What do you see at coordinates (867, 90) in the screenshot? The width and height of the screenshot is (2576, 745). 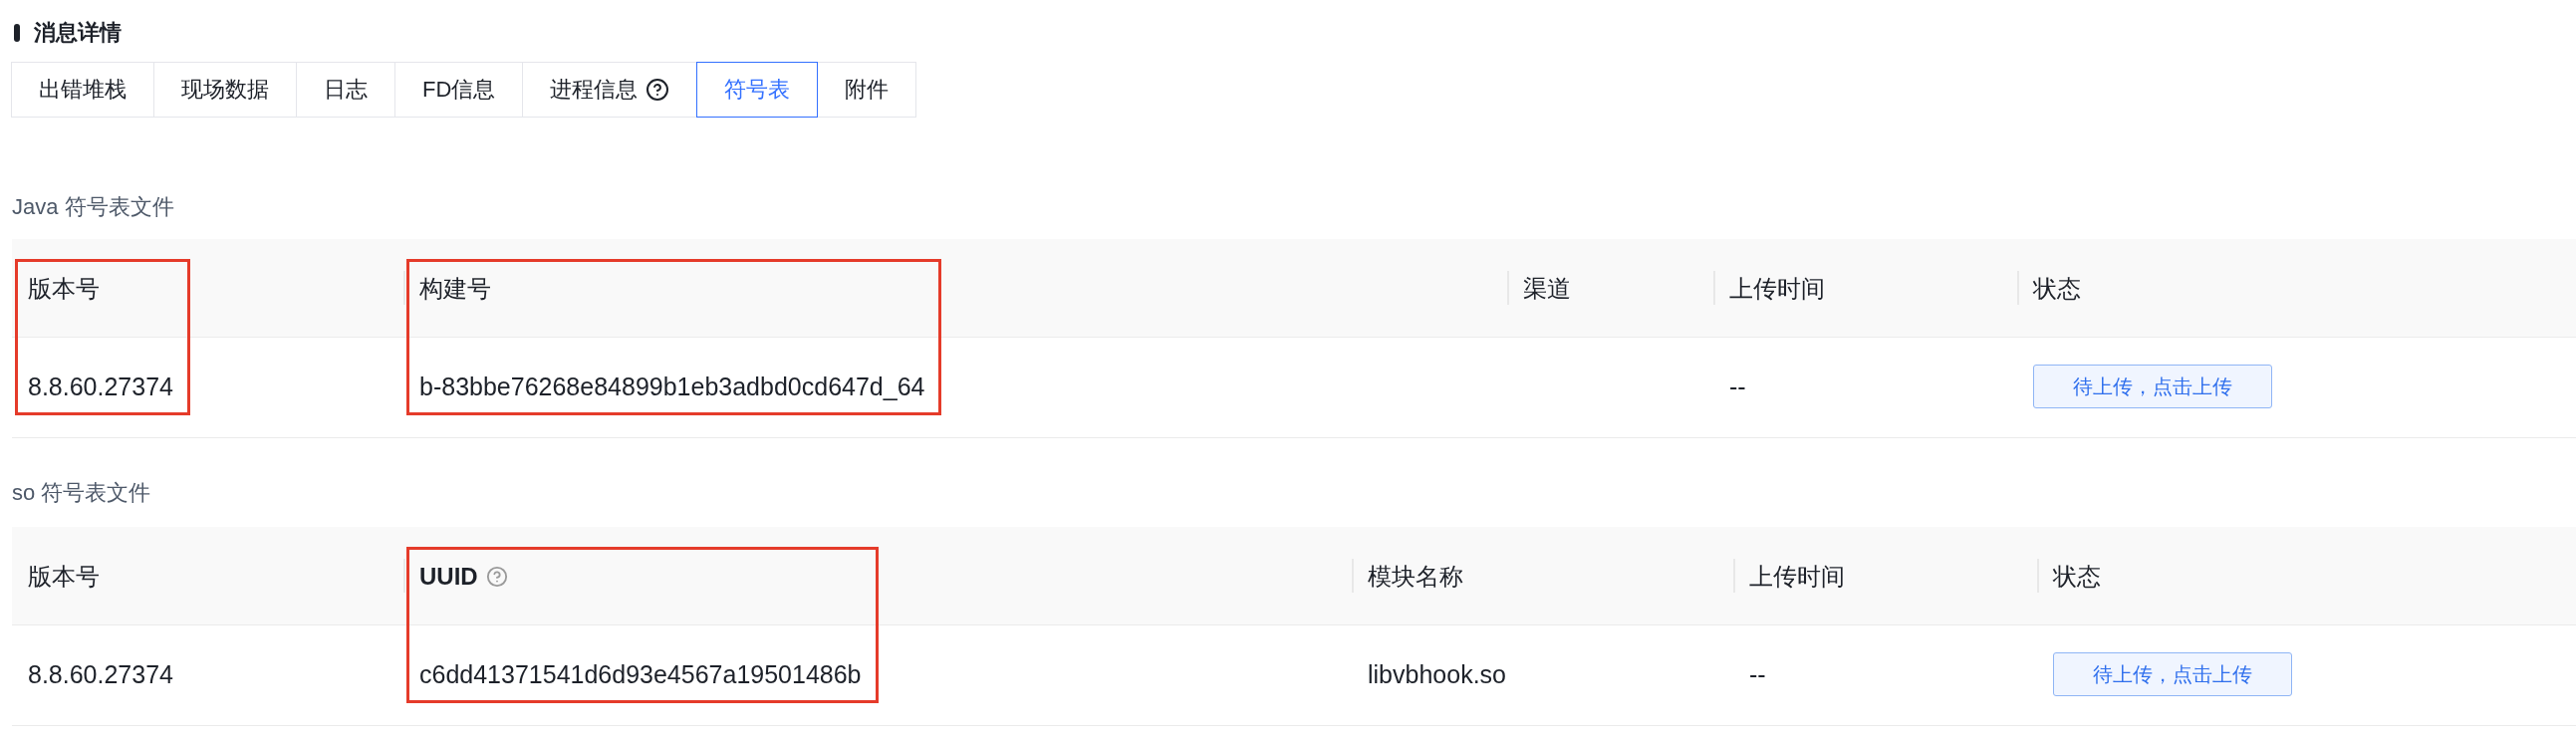 I see `tab: 附件` at bounding box center [867, 90].